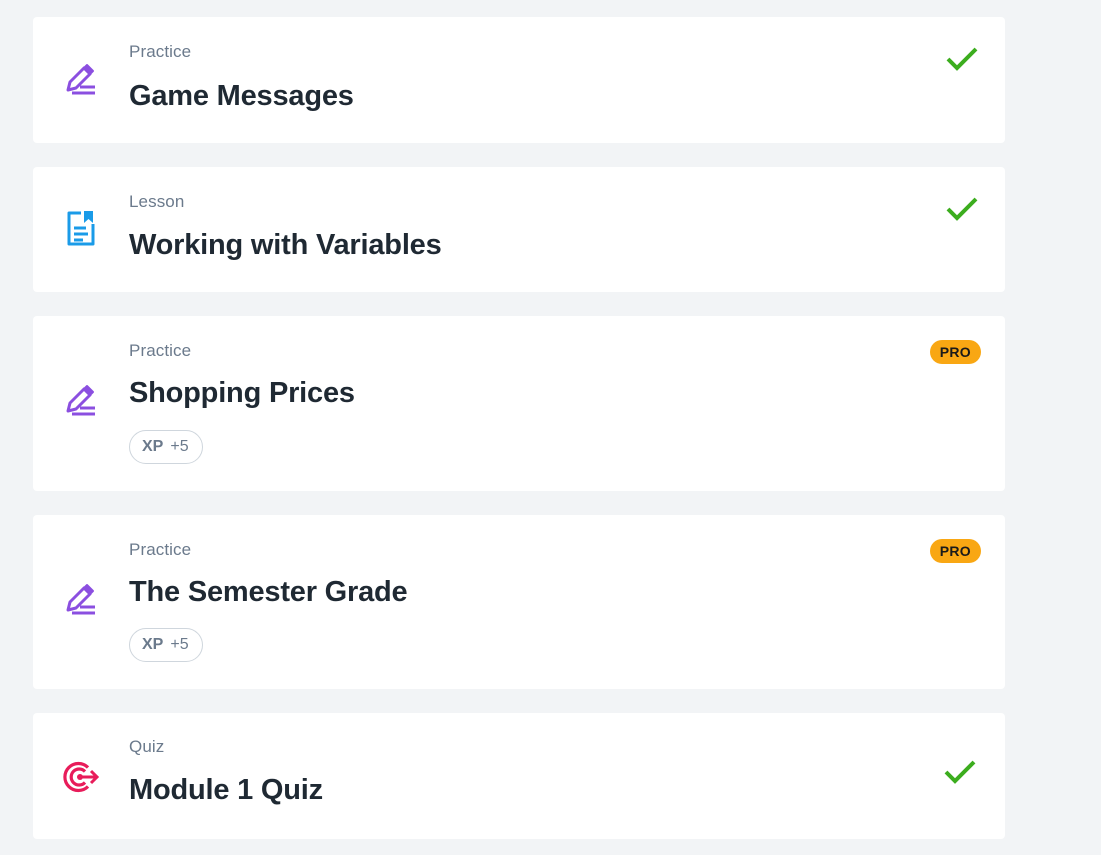  I want to click on item-title: The Semester Grade, so click(268, 592).